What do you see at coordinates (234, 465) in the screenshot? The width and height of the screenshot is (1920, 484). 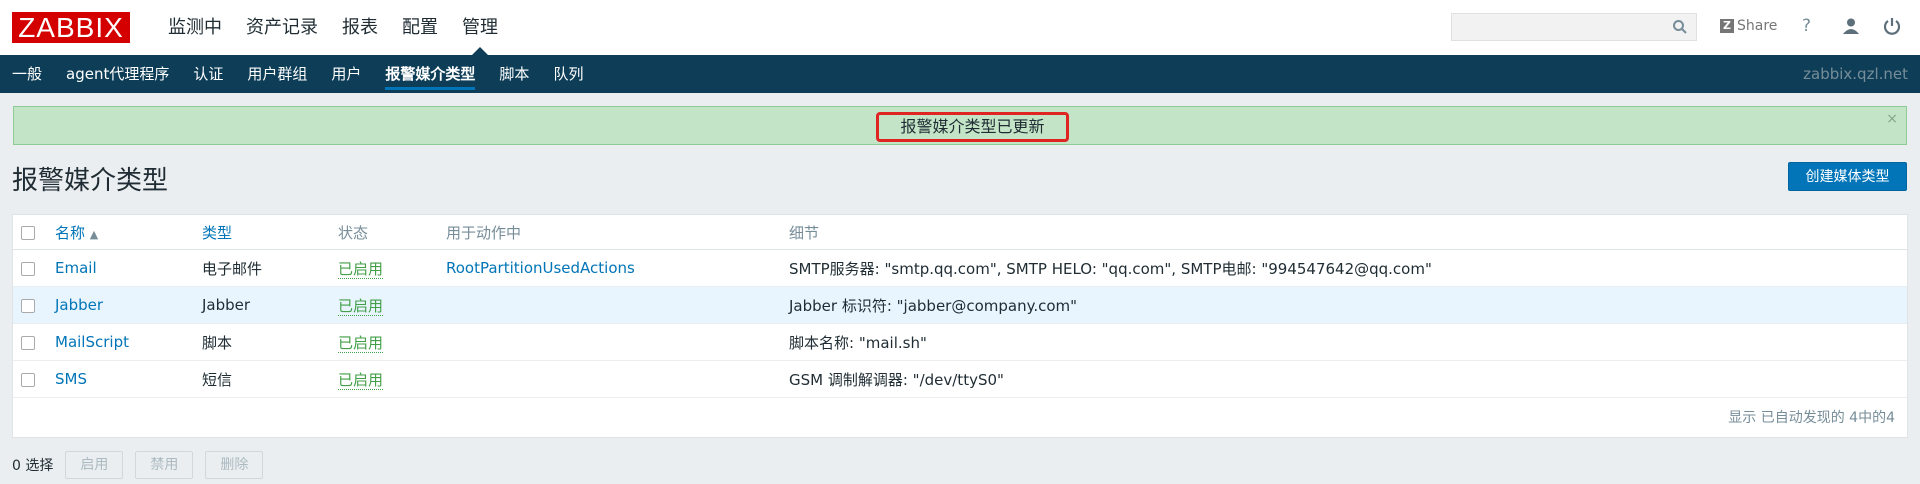 I see `delete-button: 删除` at bounding box center [234, 465].